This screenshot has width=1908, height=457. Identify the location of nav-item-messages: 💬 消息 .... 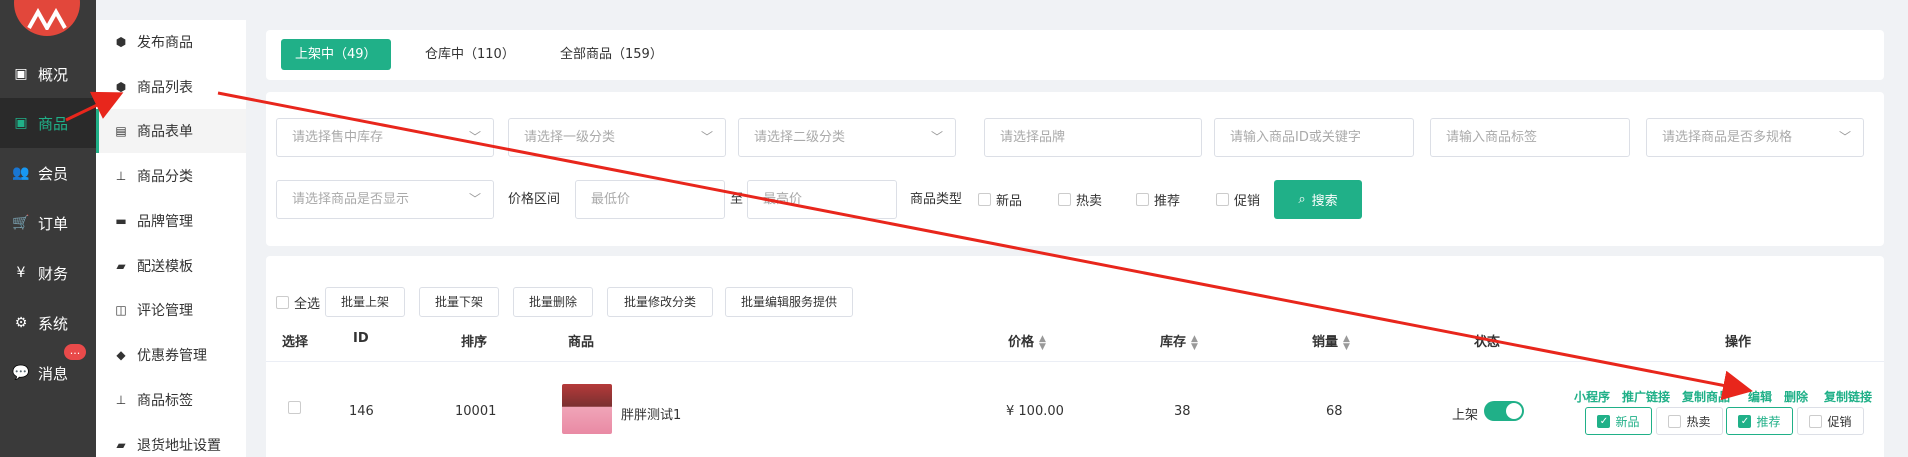
(48, 371).